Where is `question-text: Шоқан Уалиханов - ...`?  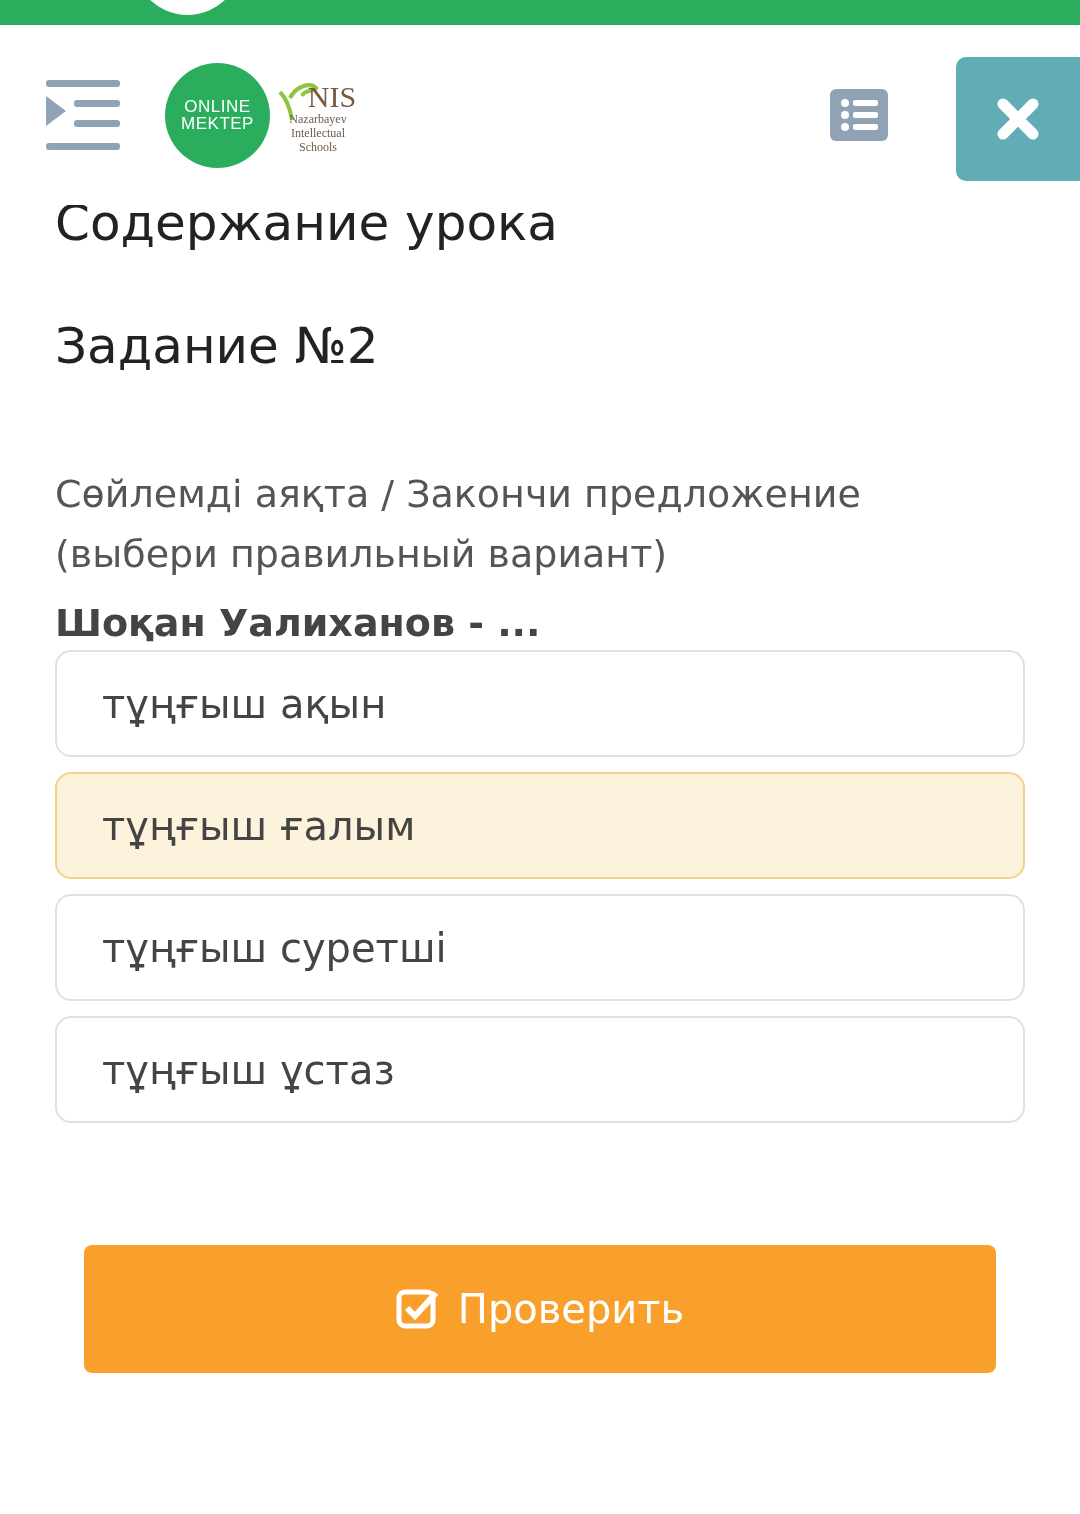
question-text: Шоқан Уалиханов - ... is located at coordinates (298, 623).